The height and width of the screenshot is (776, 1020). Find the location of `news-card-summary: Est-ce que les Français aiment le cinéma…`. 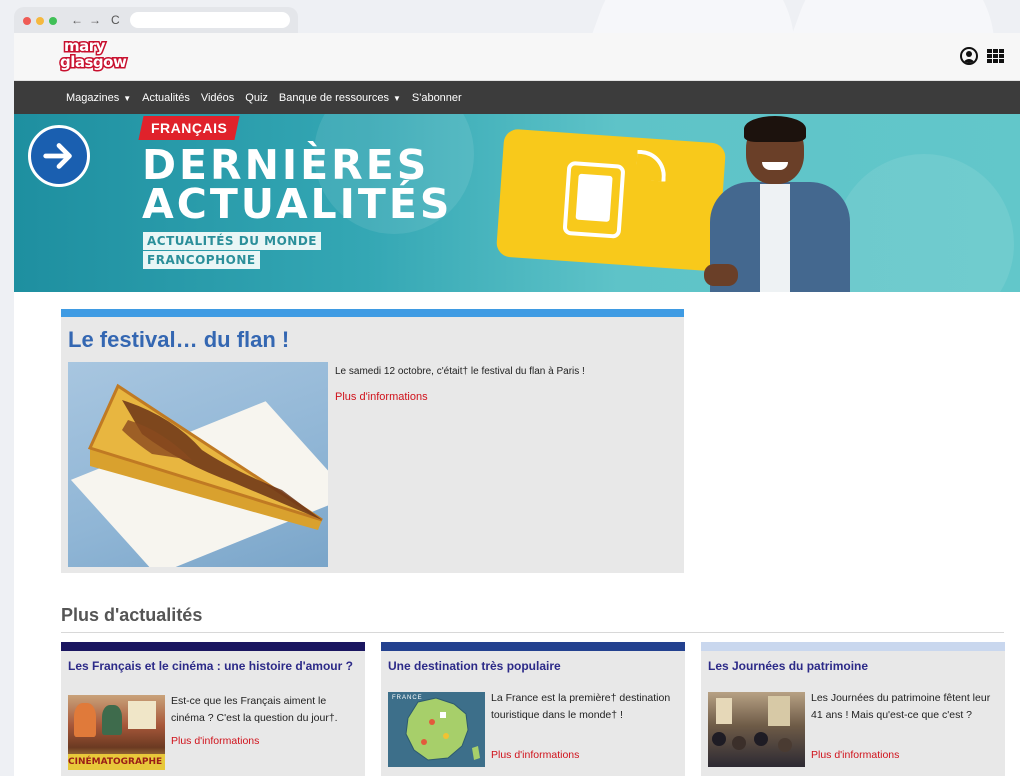

news-card-summary: Est-ce que les Français aiment le cinéma… is located at coordinates (254, 709).